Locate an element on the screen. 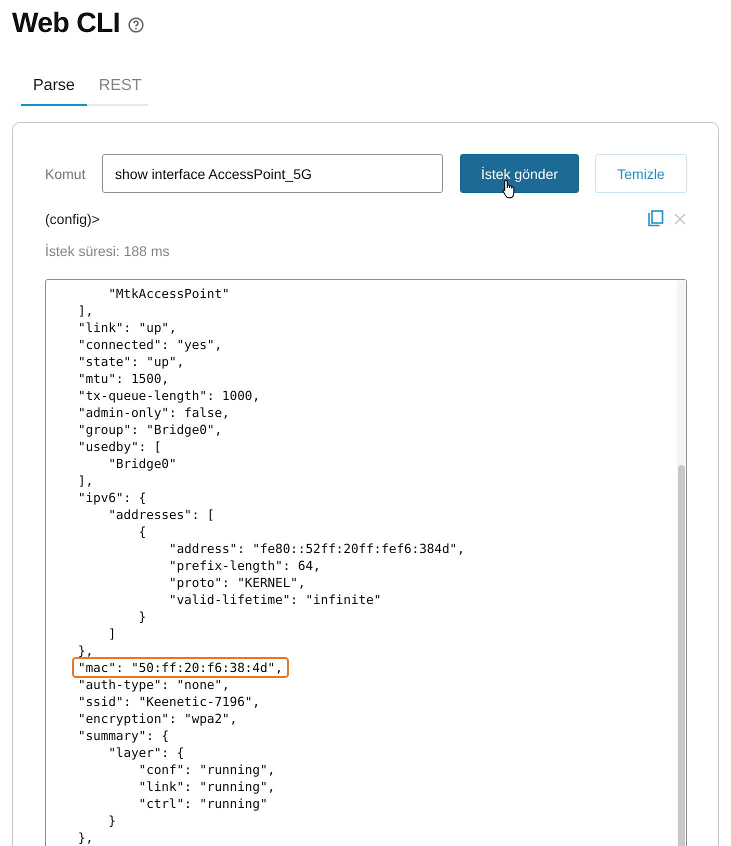 The height and width of the screenshot is (846, 731). tab: Parse is located at coordinates (54, 89).